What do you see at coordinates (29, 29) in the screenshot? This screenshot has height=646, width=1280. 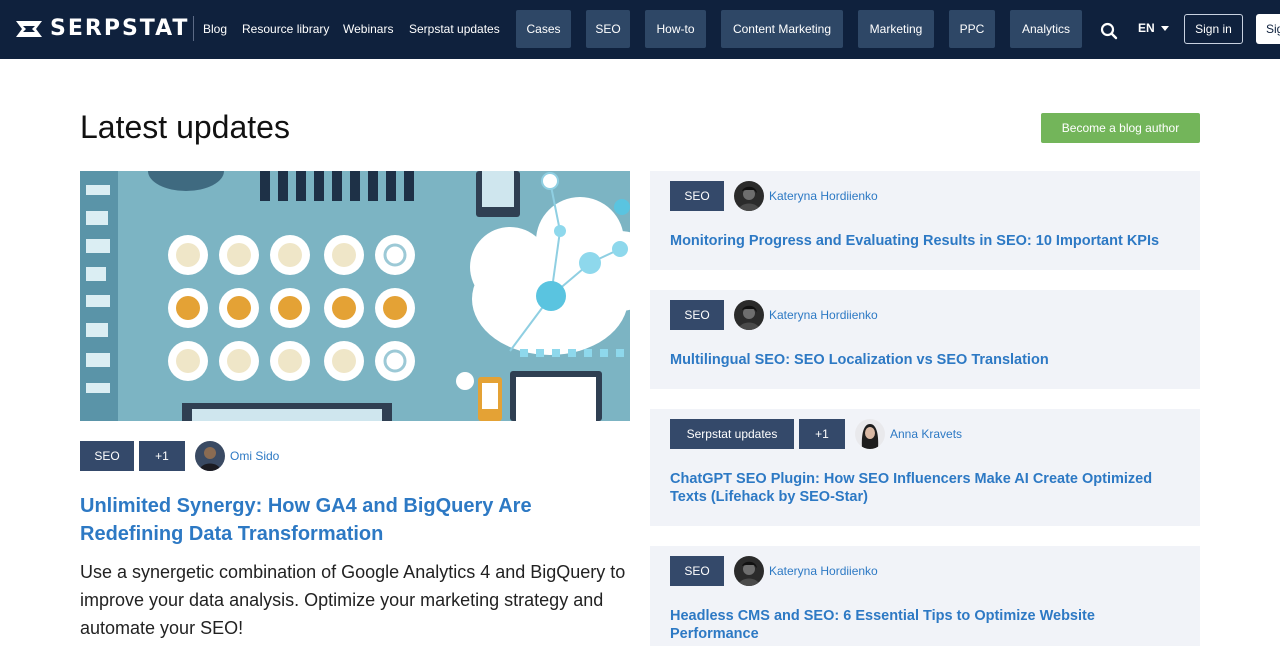 I see `serpstat-logo-icon` at bounding box center [29, 29].